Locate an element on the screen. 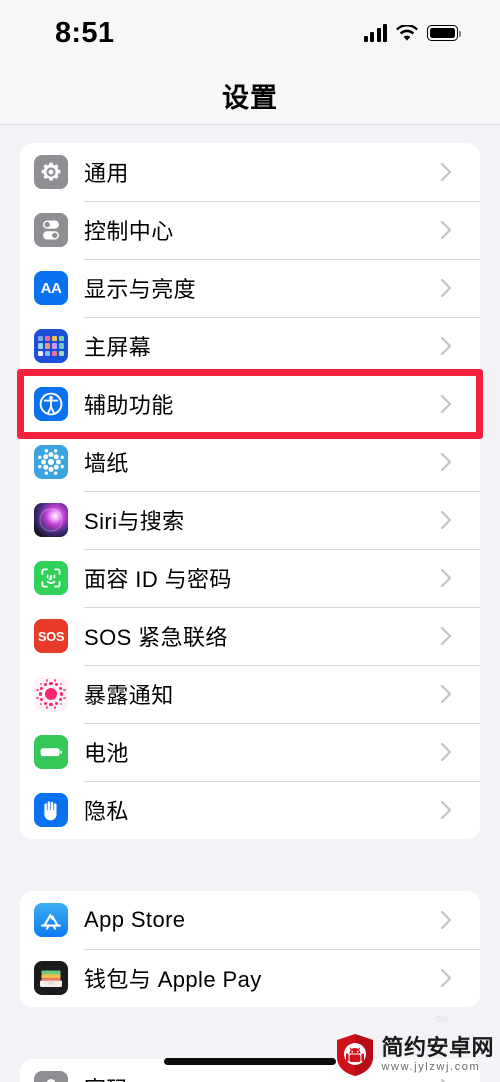  settings-row-battery: 电池 is located at coordinates (250, 752).